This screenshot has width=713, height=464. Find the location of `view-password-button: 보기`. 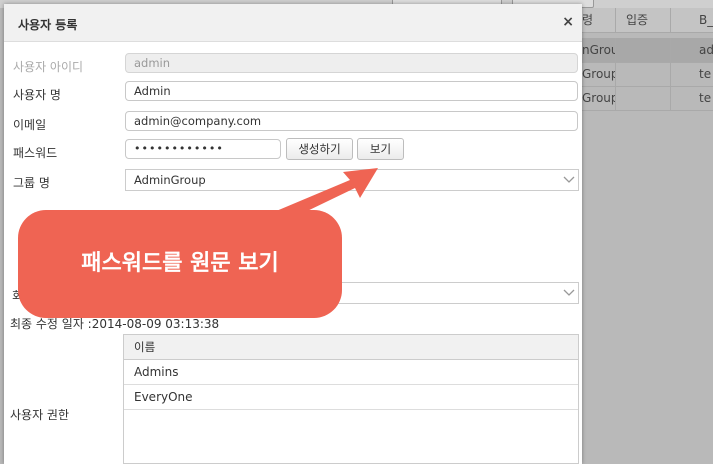

view-password-button: 보기 is located at coordinates (380, 149).